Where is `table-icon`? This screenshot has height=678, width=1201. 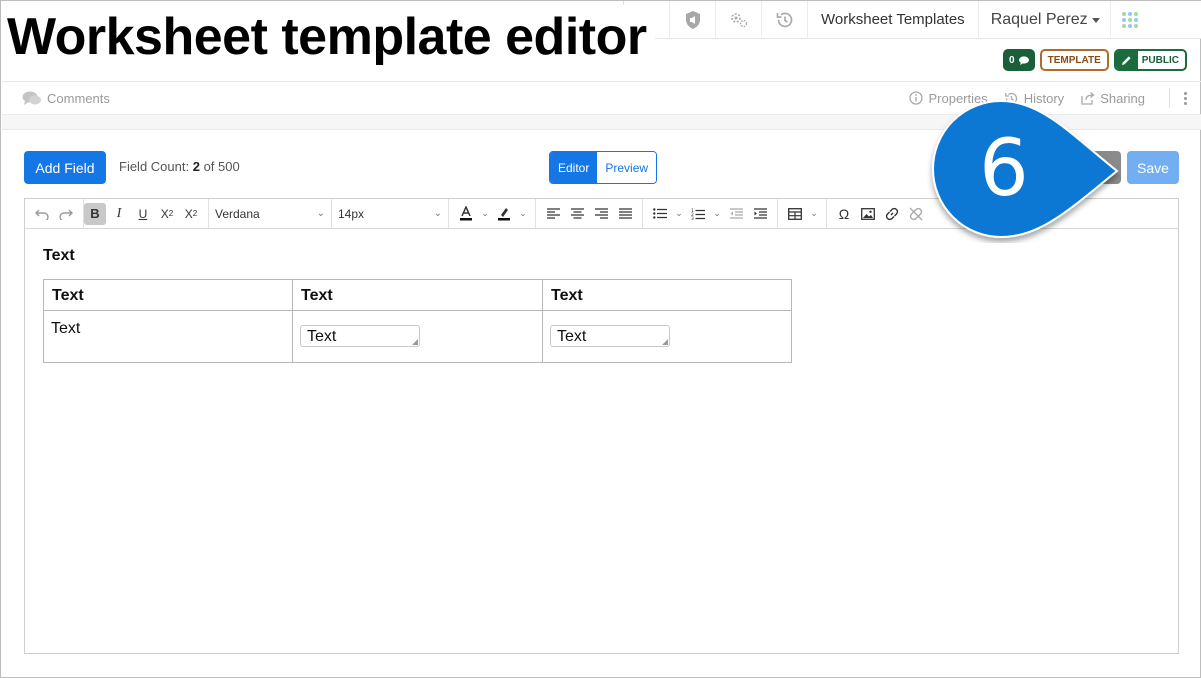 table-icon is located at coordinates (795, 214).